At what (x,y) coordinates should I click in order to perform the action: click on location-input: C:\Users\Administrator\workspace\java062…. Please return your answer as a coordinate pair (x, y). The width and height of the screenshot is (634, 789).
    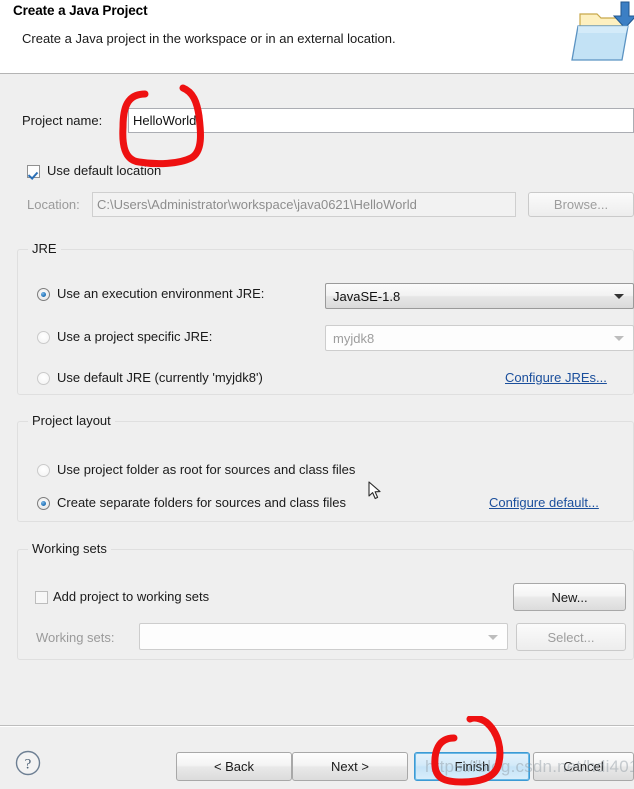
    Looking at the image, I should click on (304, 204).